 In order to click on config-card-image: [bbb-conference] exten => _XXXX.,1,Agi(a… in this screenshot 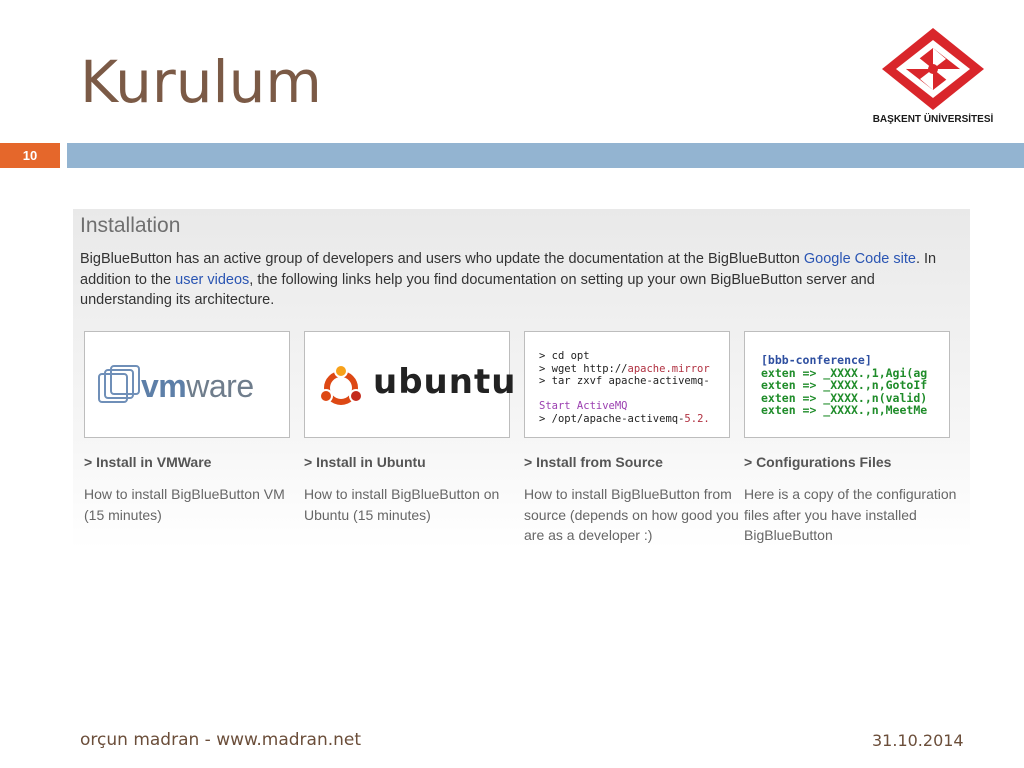, I will do `click(847, 384)`.